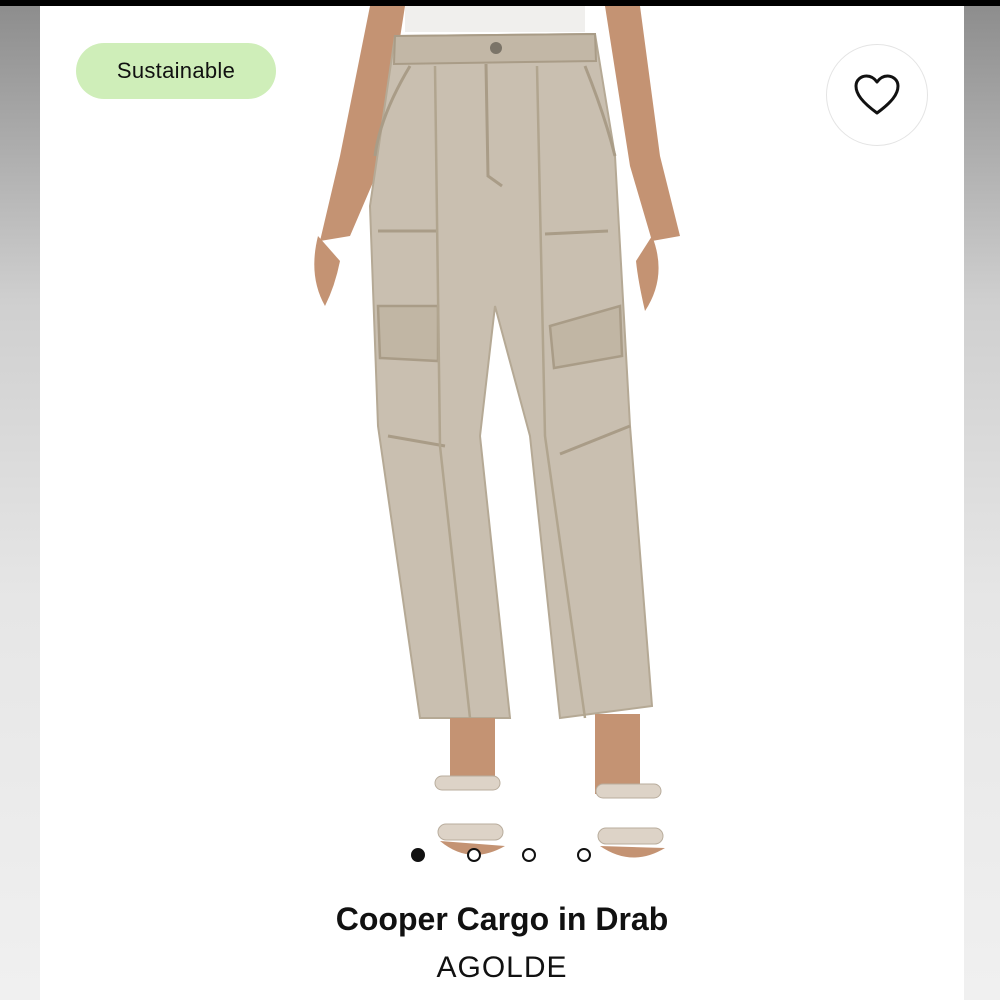 Image resolution: width=1000 pixels, height=1000 pixels. I want to click on right-hand, so click(647, 273).